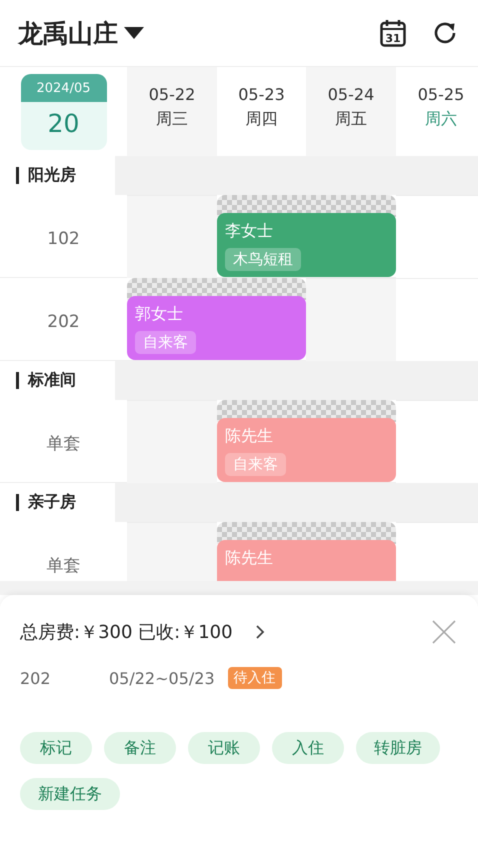 This screenshot has width=478, height=850. I want to click on weekday-label: 周五, so click(351, 119).